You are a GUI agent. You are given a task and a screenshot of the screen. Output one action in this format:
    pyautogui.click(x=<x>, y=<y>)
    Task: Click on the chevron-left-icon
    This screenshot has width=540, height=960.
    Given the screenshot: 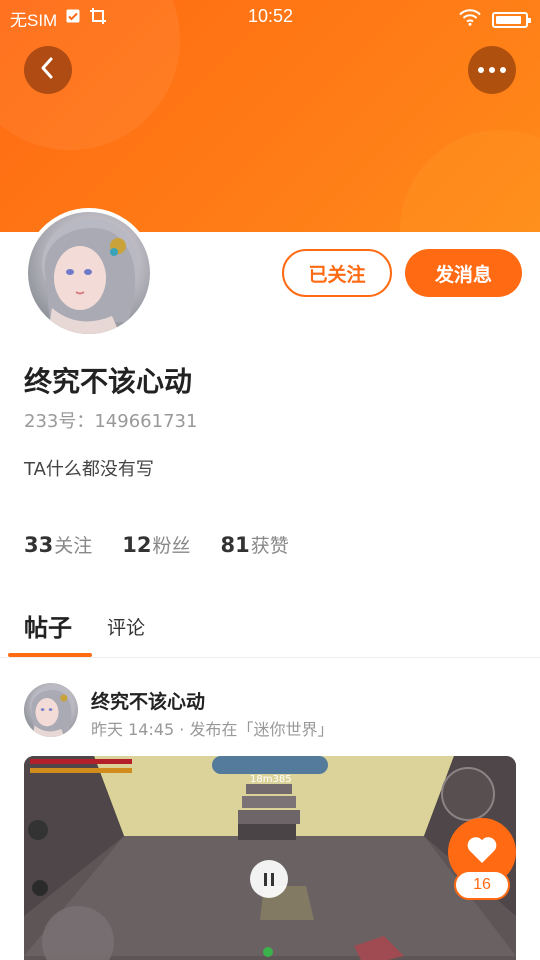 What is the action you would take?
    pyautogui.click(x=48, y=70)
    